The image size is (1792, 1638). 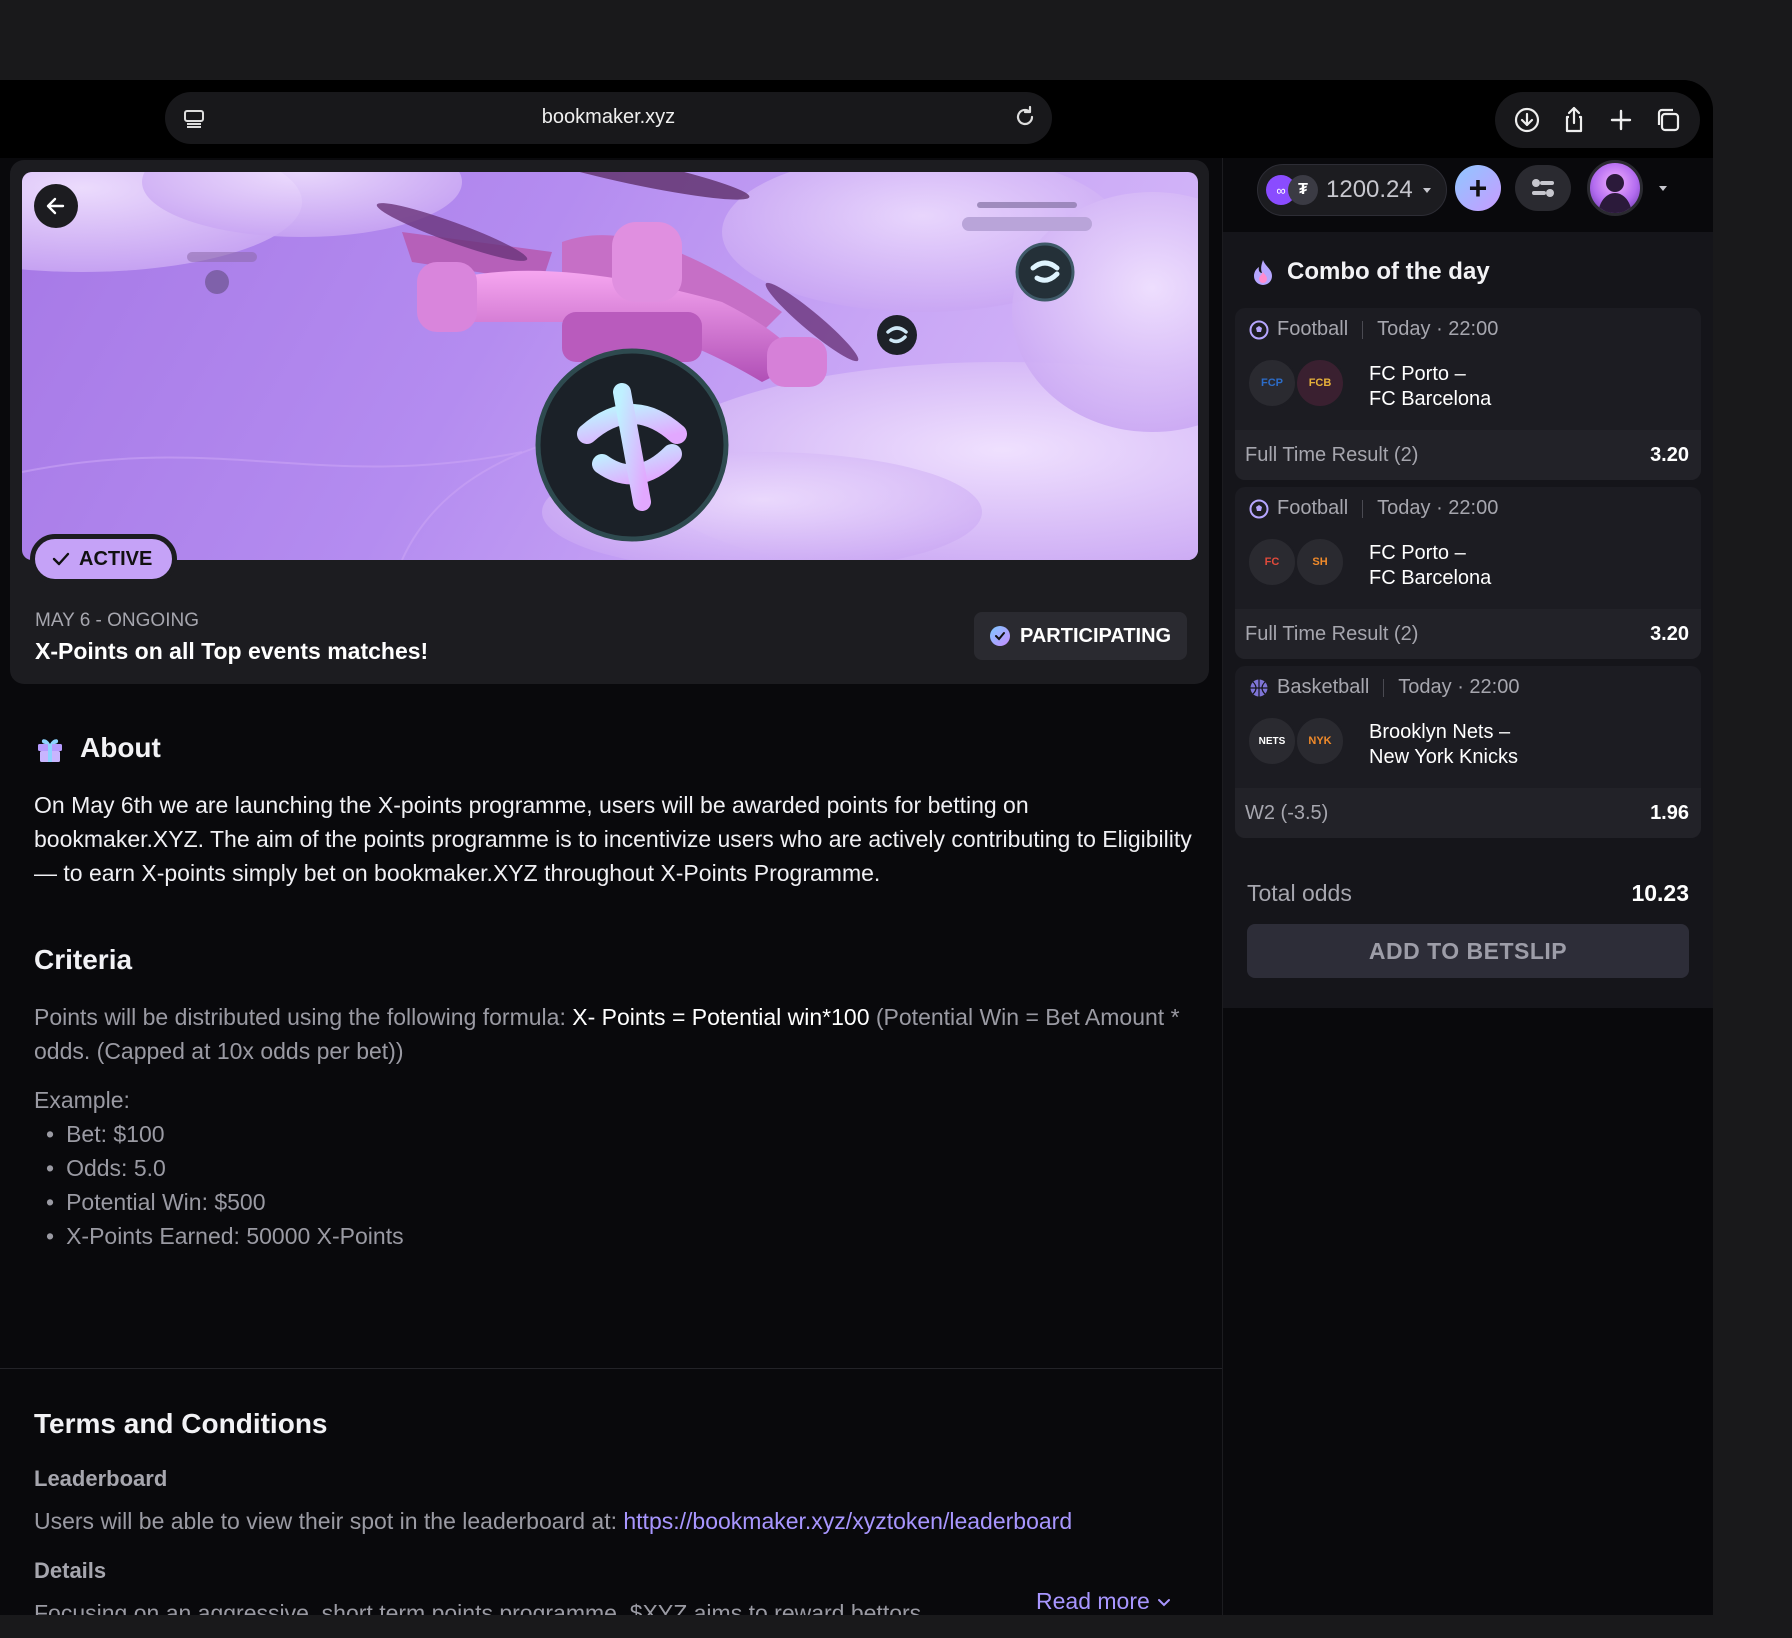 What do you see at coordinates (1388, 271) in the screenshot?
I see `combo-heading: Combo of the day` at bounding box center [1388, 271].